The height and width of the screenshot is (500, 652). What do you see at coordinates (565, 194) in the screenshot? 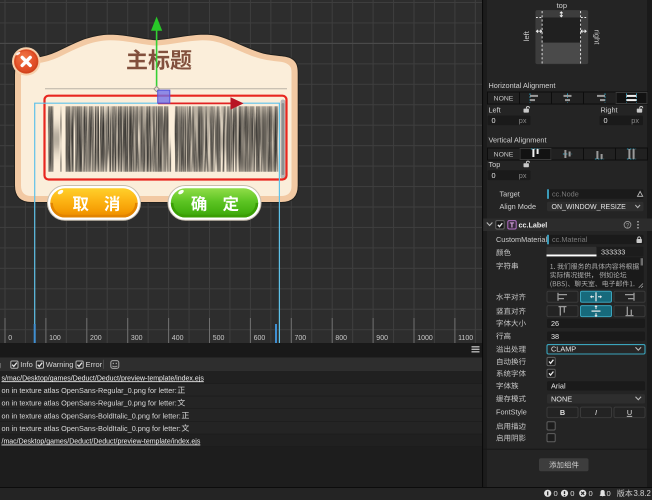
I see `svg-text: cc.Node` at bounding box center [565, 194].